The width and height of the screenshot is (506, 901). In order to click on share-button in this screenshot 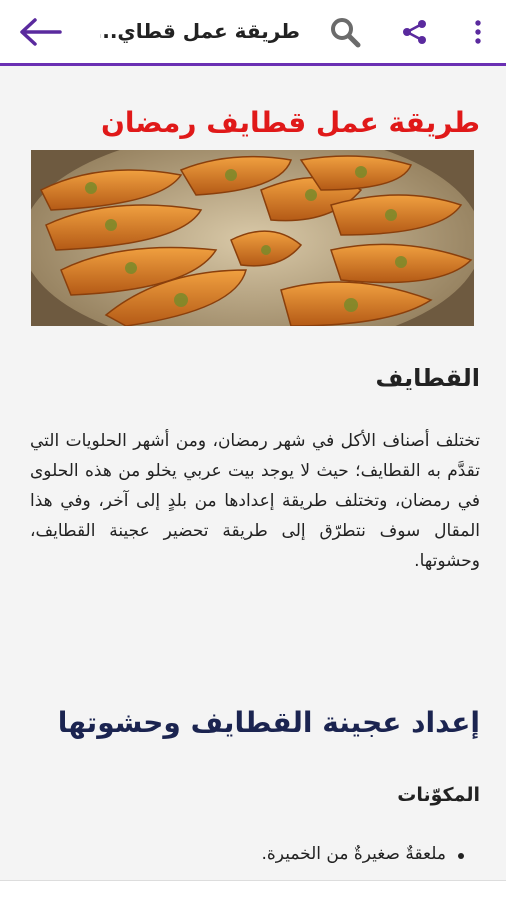, I will do `click(415, 31)`.